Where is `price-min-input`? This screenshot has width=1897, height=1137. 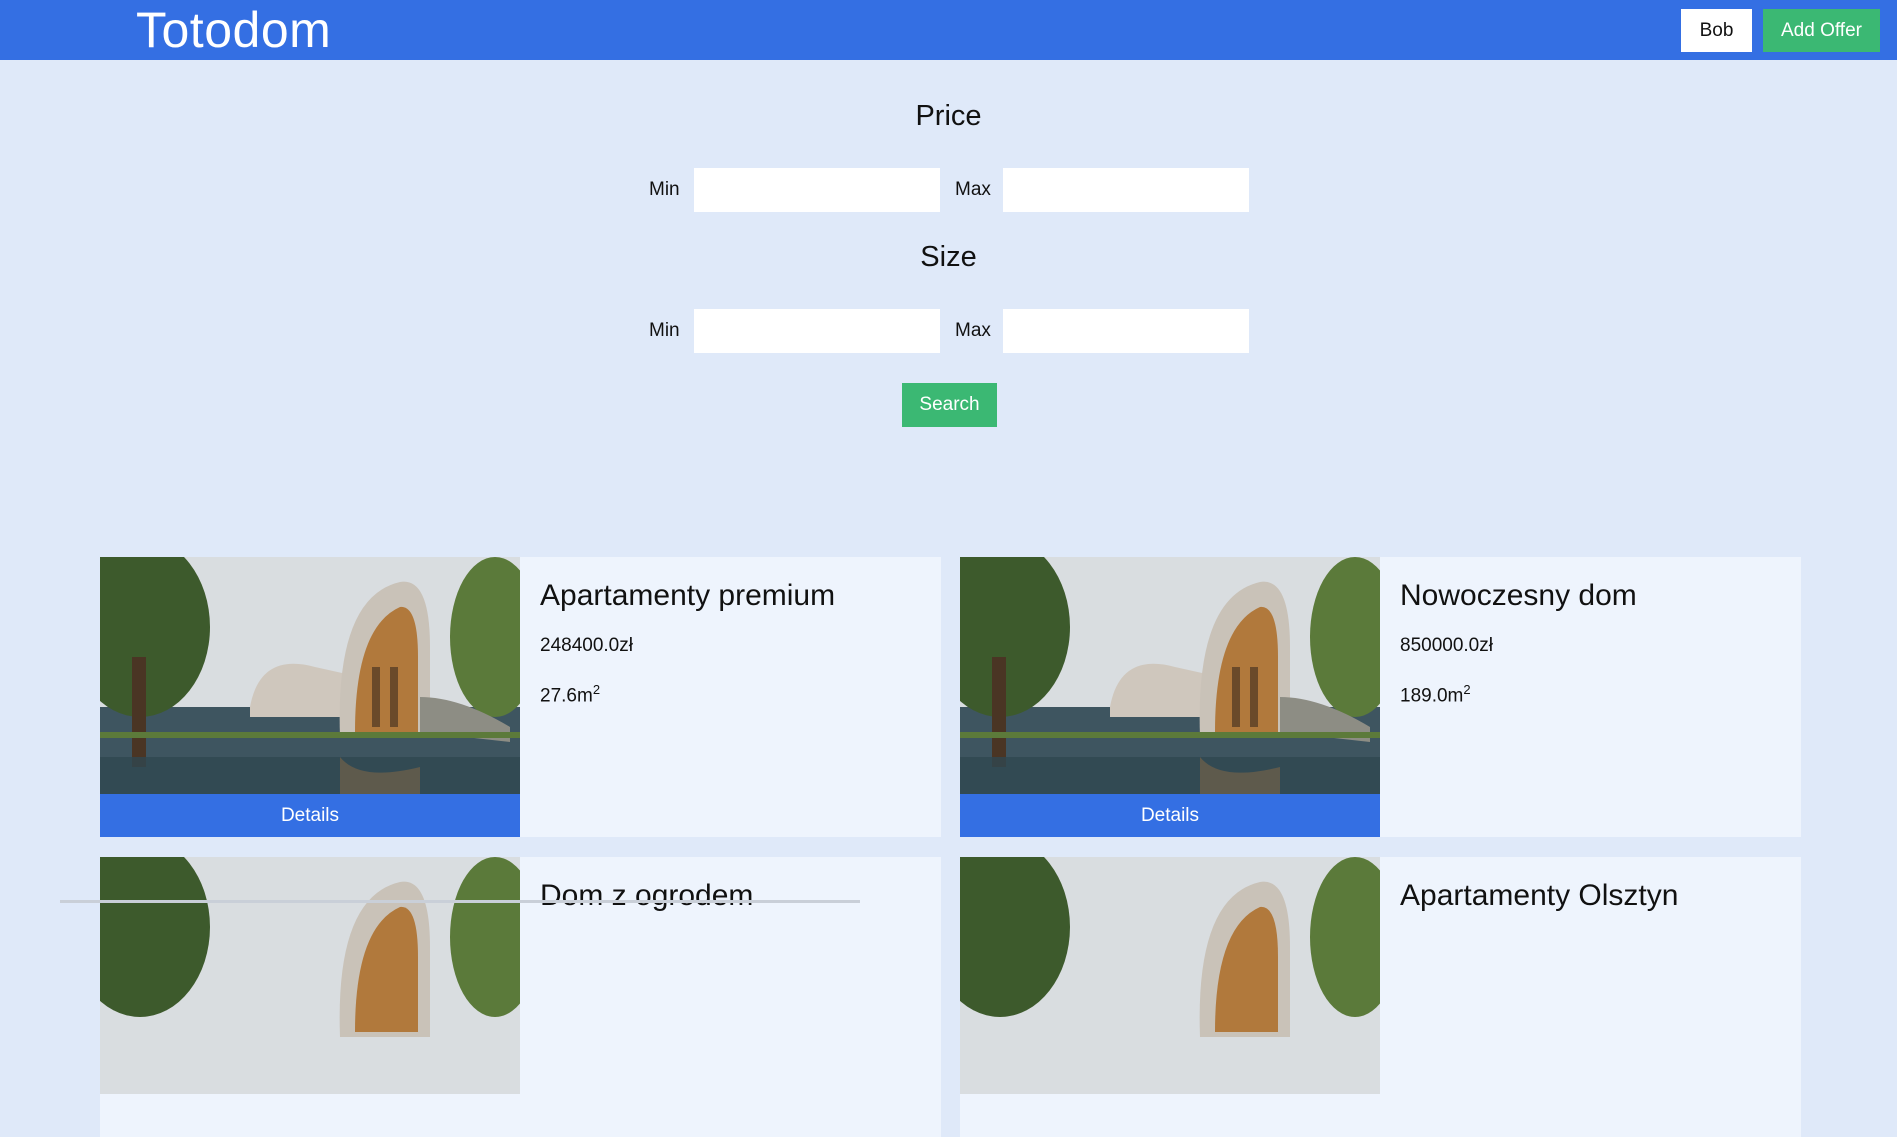
price-min-input is located at coordinates (817, 190).